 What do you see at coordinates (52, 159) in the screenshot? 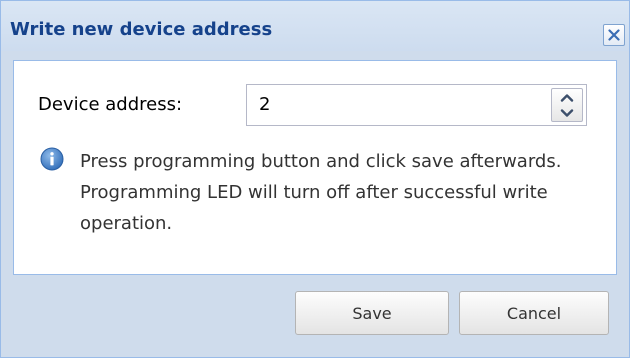
I see `info-icon` at bounding box center [52, 159].